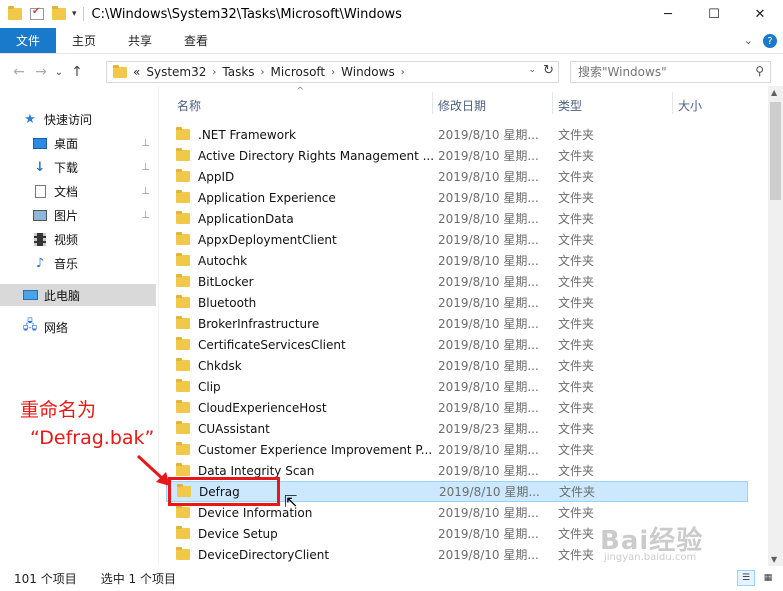  What do you see at coordinates (668, 14) in the screenshot?
I see `minimize-button: ─` at bounding box center [668, 14].